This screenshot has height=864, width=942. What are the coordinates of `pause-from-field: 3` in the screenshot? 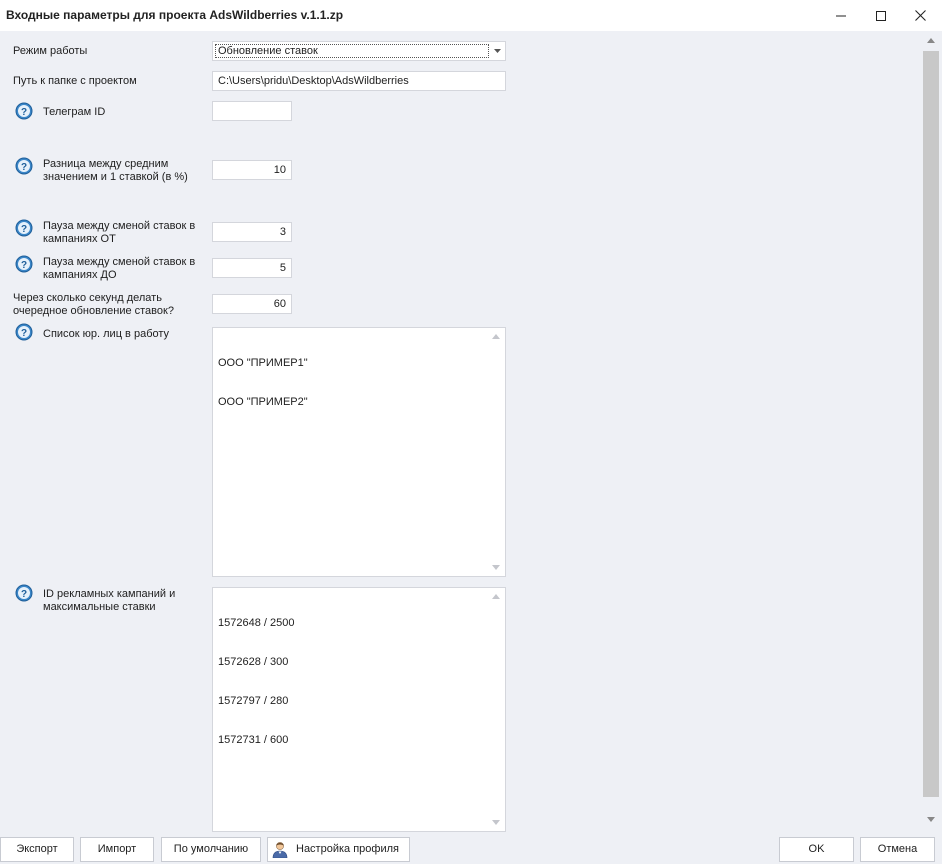 It's located at (252, 232).